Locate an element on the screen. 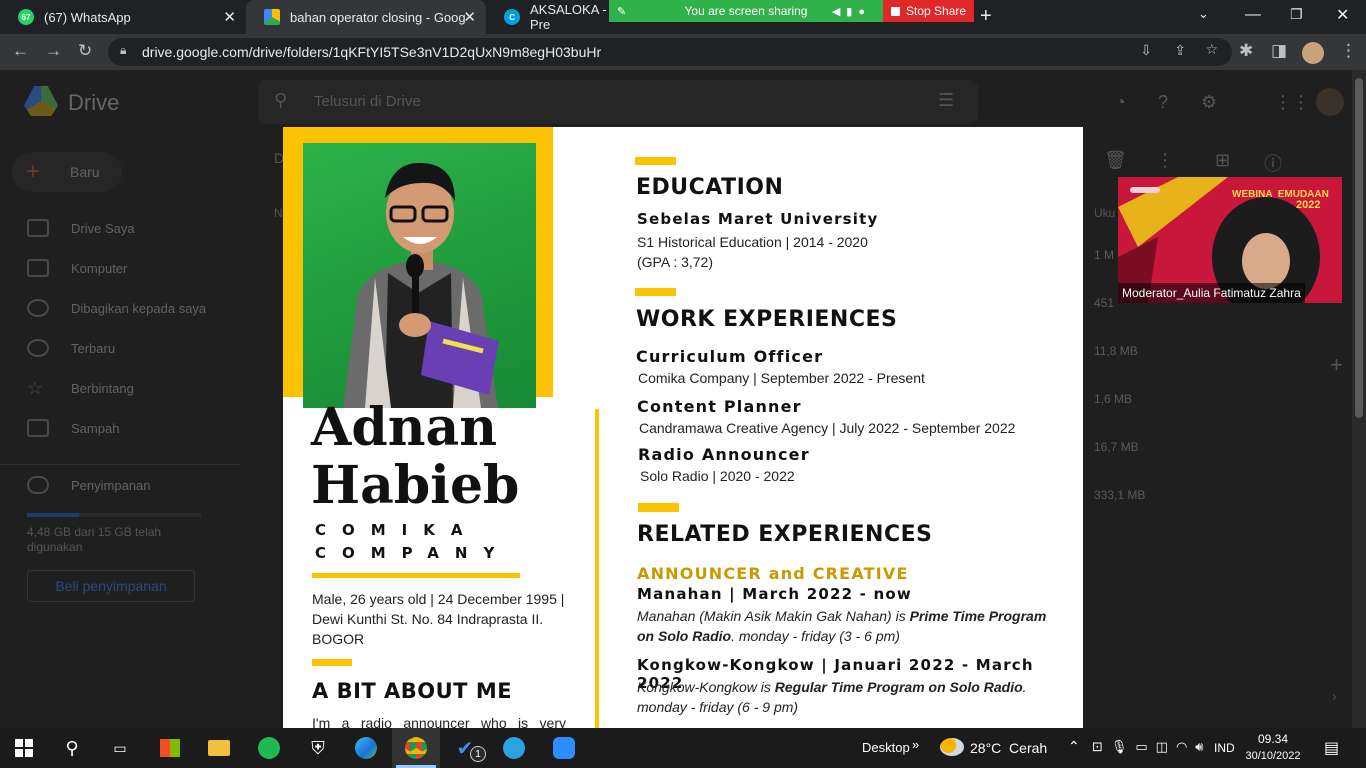 This screenshot has height=768, width=1366. first-name: Adnan is located at coordinates (404, 427).